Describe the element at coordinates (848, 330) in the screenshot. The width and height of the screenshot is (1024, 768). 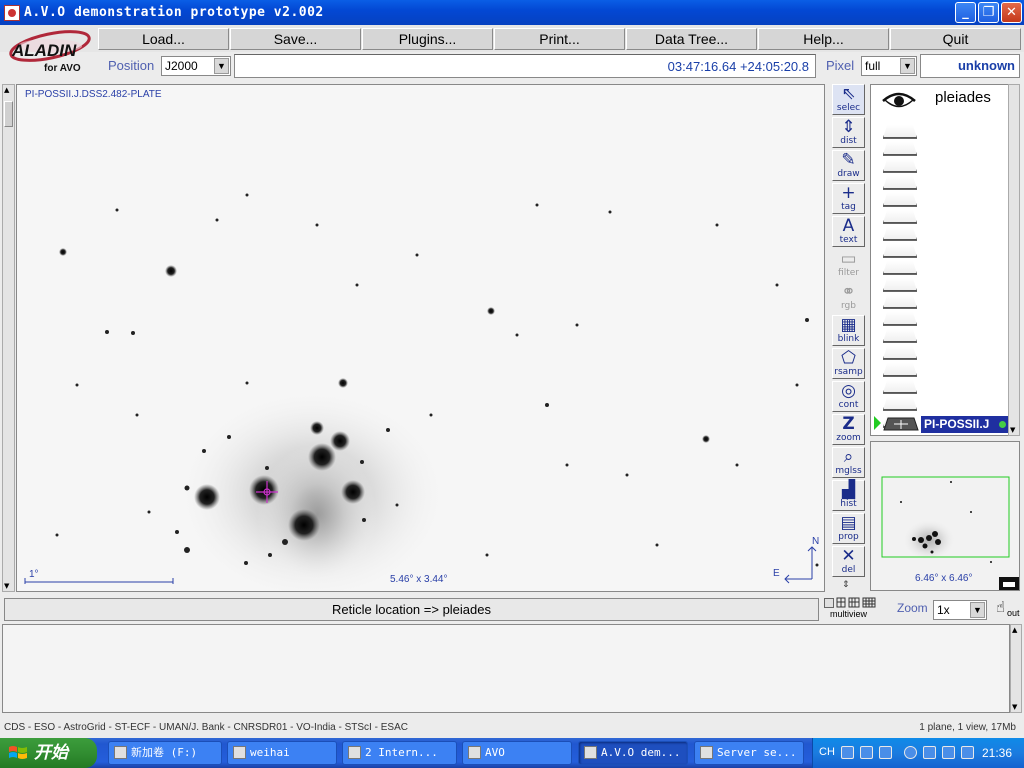
I see `blink-tool: ▦ blink` at that location.